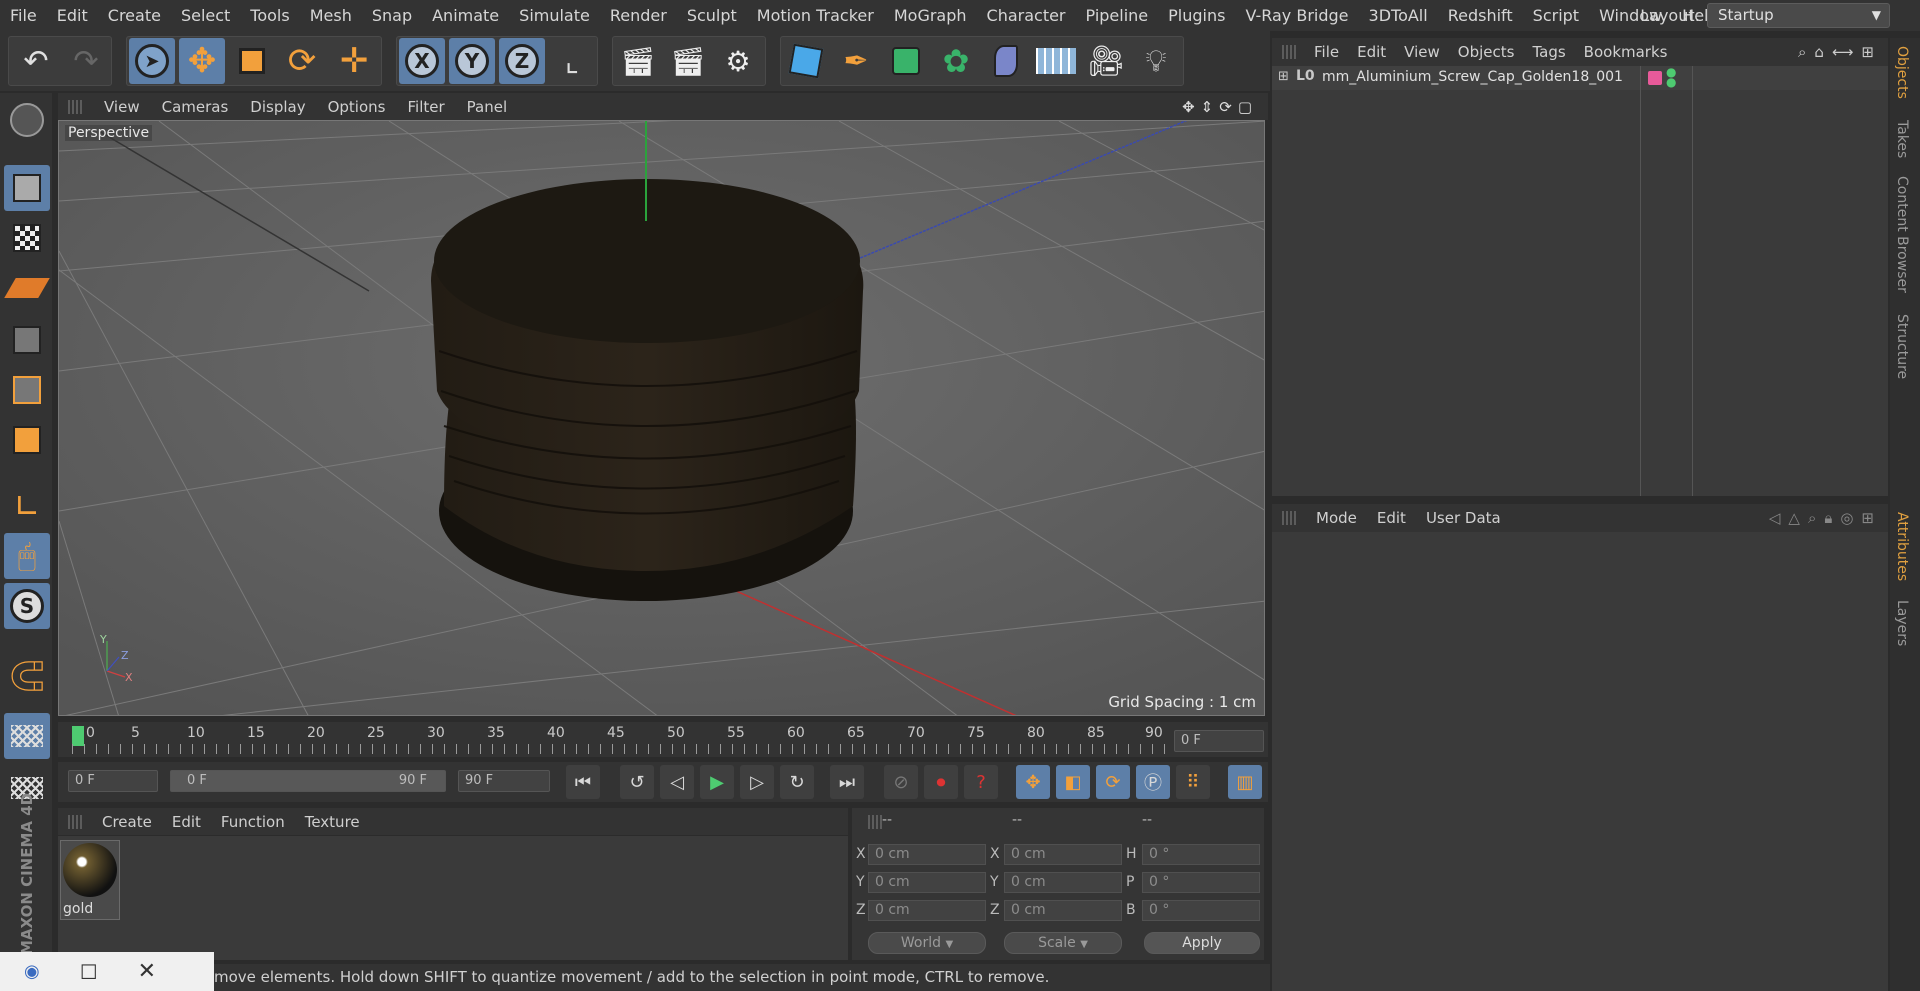 The height and width of the screenshot is (991, 1920). What do you see at coordinates (797, 782) in the screenshot?
I see `next-key-button: ↻` at bounding box center [797, 782].